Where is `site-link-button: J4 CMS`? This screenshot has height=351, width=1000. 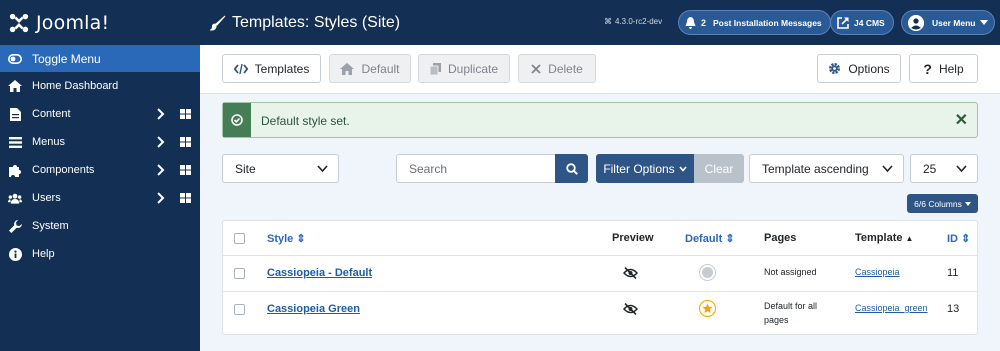 site-link-button: J4 CMS is located at coordinates (862, 22).